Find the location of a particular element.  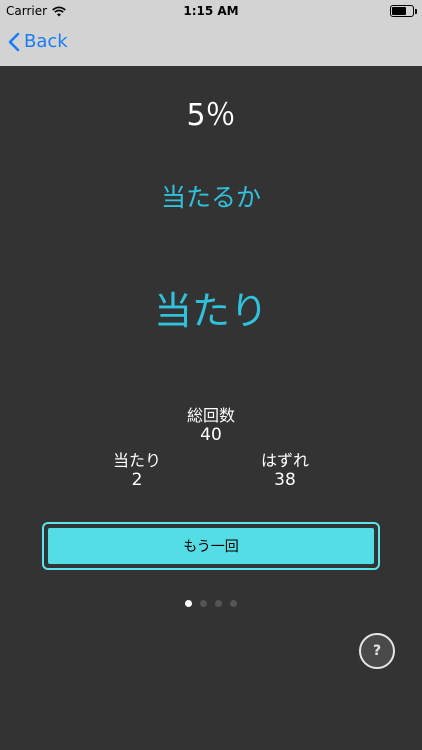

total-count-value: 40 is located at coordinates (211, 435).